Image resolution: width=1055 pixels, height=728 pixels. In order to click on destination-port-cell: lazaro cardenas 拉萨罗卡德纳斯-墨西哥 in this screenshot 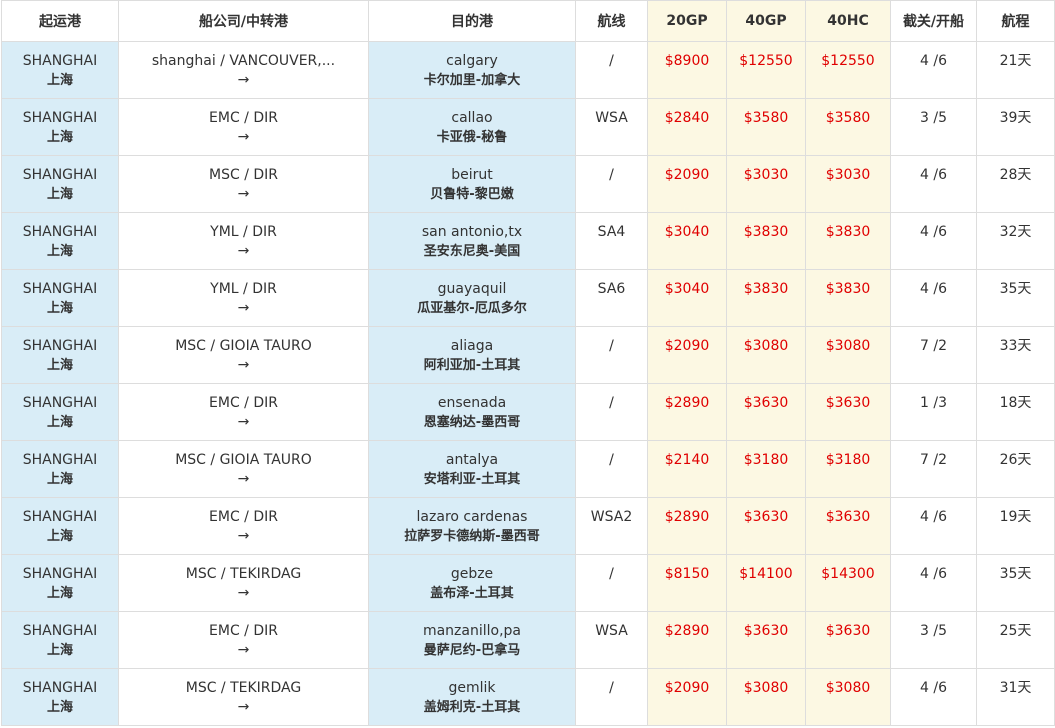, I will do `click(472, 526)`.